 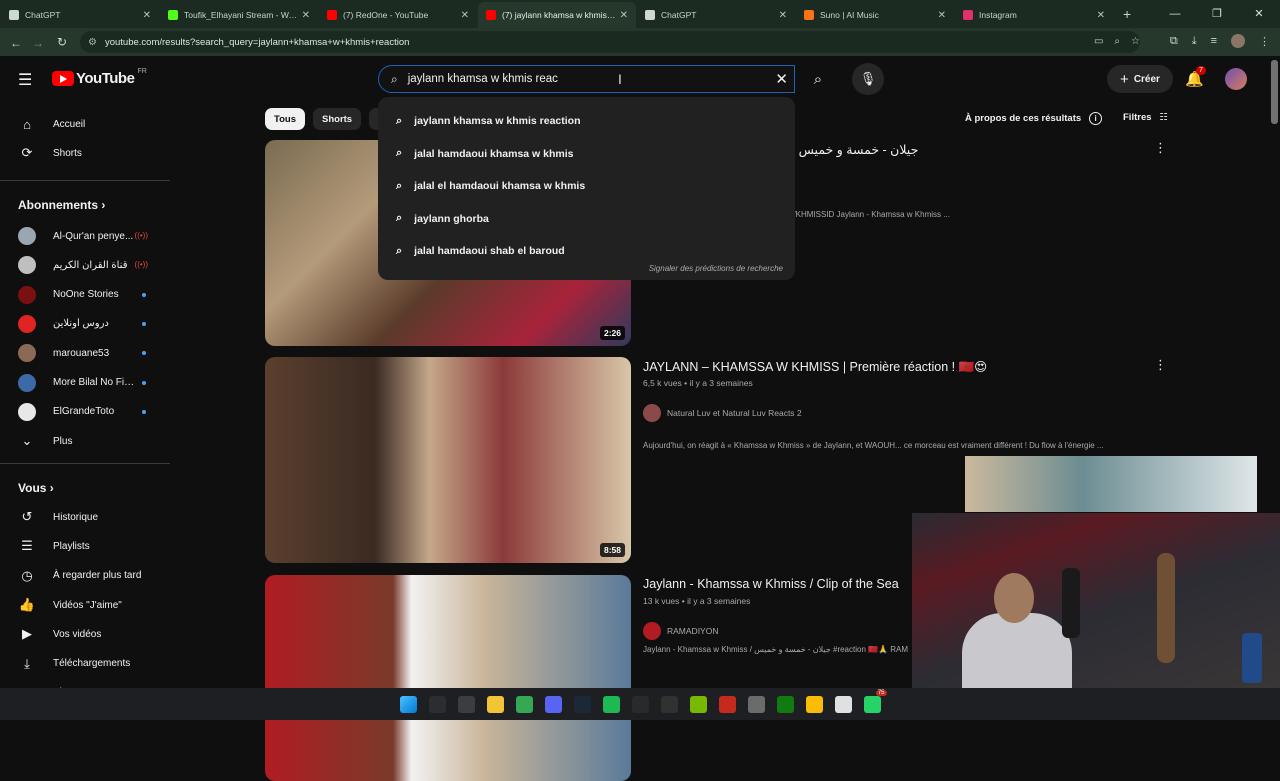 What do you see at coordinates (716, 268) in the screenshot?
I see `report-predictions-link: Signaler des prédictions de recherche` at bounding box center [716, 268].